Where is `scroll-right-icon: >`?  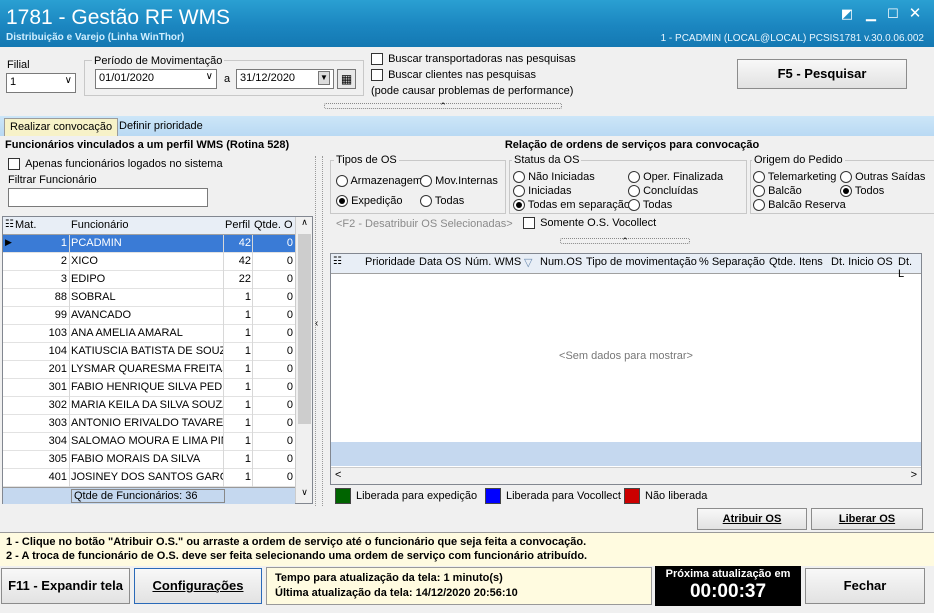 scroll-right-icon: > is located at coordinates (914, 475).